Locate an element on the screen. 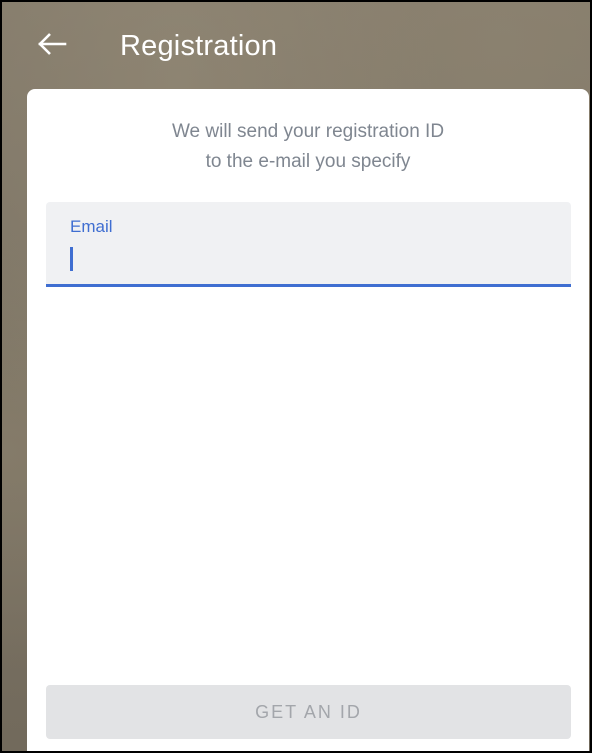 This screenshot has height=753, width=592. back-button is located at coordinates (52, 44).